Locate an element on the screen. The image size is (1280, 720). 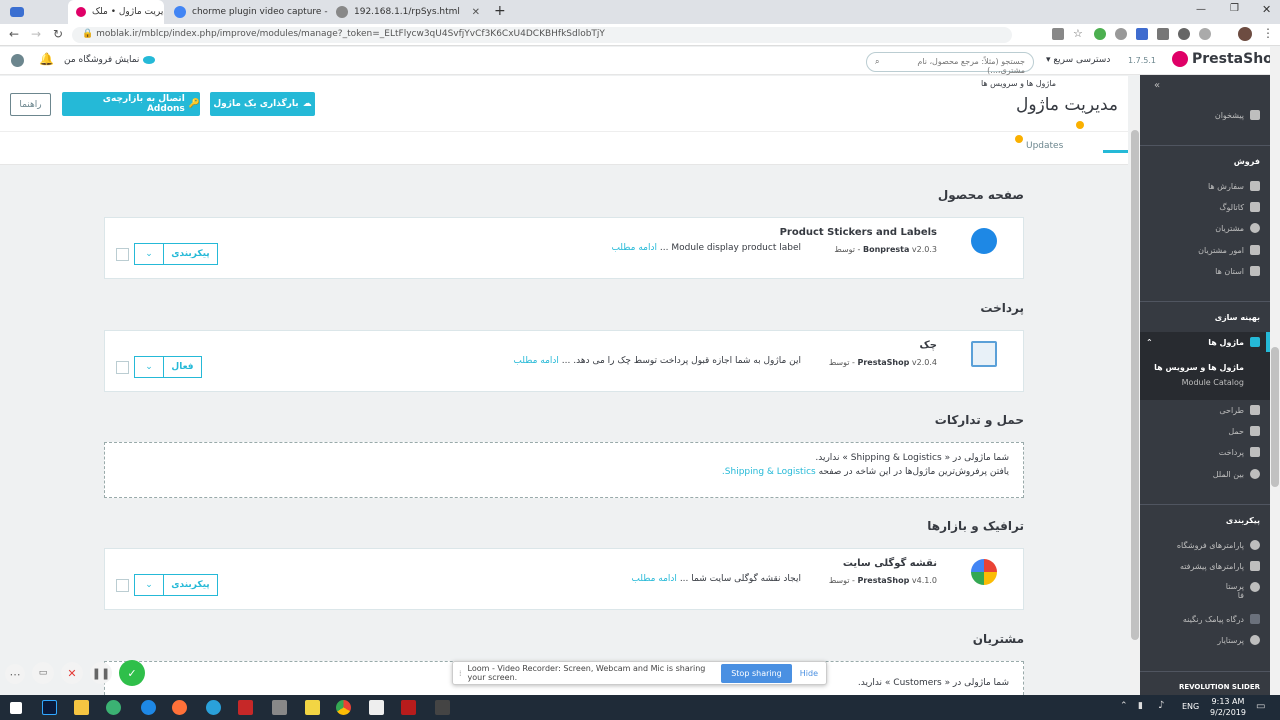
sidebar-subitem-module-catalog: Module Catalog is located at coordinates (1184, 382).